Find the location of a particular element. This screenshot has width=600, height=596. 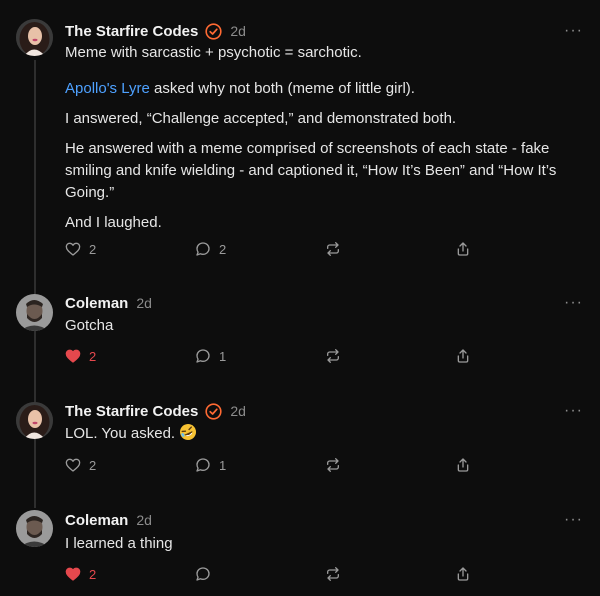

reply-button is located at coordinates (203, 574).